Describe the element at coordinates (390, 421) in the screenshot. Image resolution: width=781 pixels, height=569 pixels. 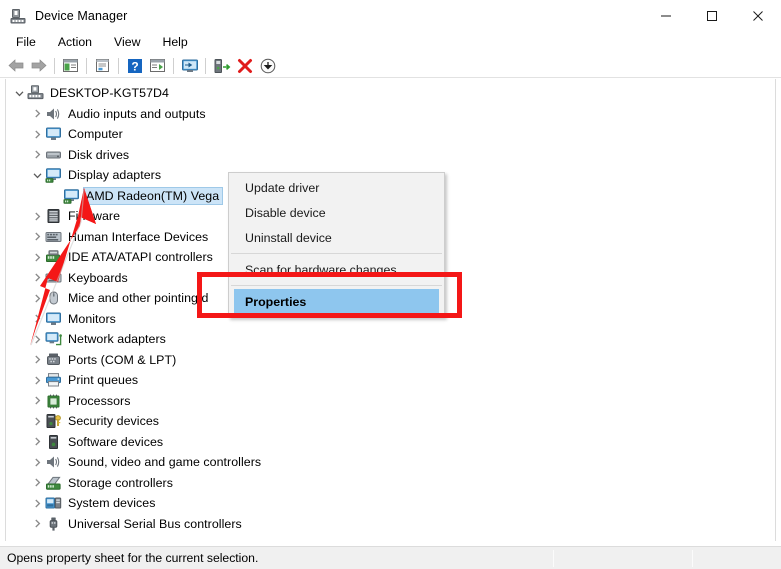
I see `tree-item-security-devices: Security devices` at that location.